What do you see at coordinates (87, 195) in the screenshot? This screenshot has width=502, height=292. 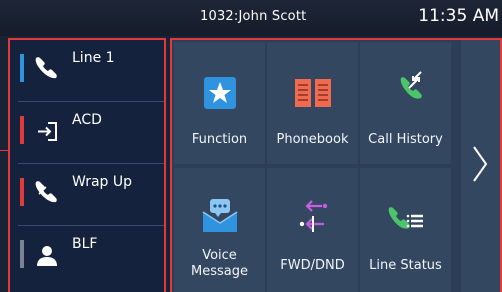 I see `account-key-wrap-up: Wrap Up` at bounding box center [87, 195].